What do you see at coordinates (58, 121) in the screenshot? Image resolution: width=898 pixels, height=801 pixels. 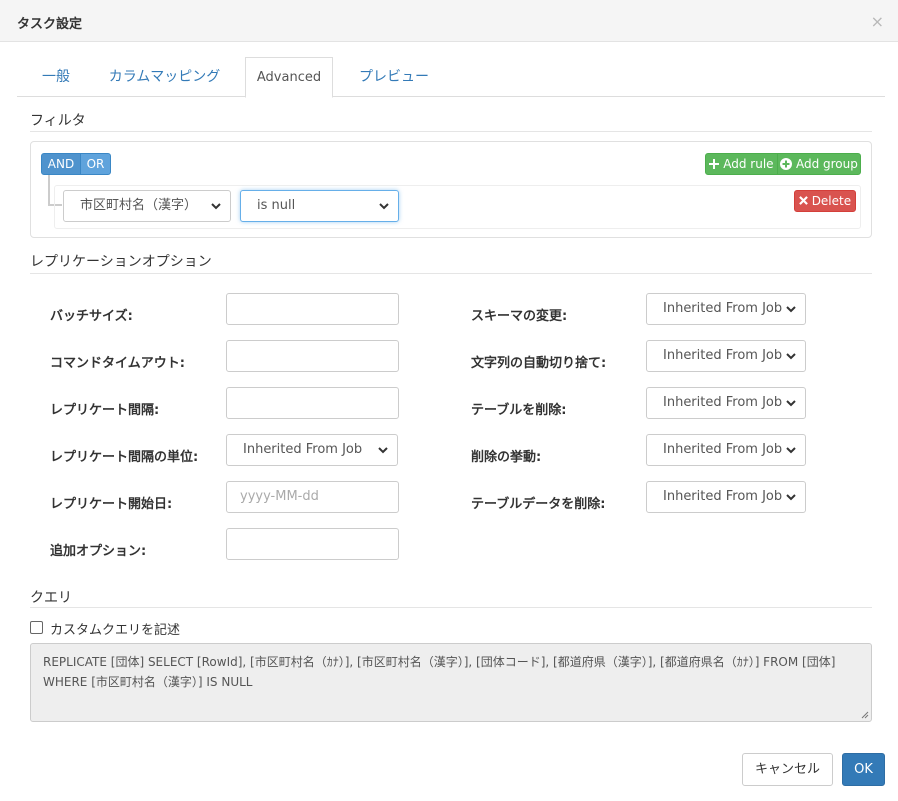 I see `filter-section-title: フィルタ` at bounding box center [58, 121].